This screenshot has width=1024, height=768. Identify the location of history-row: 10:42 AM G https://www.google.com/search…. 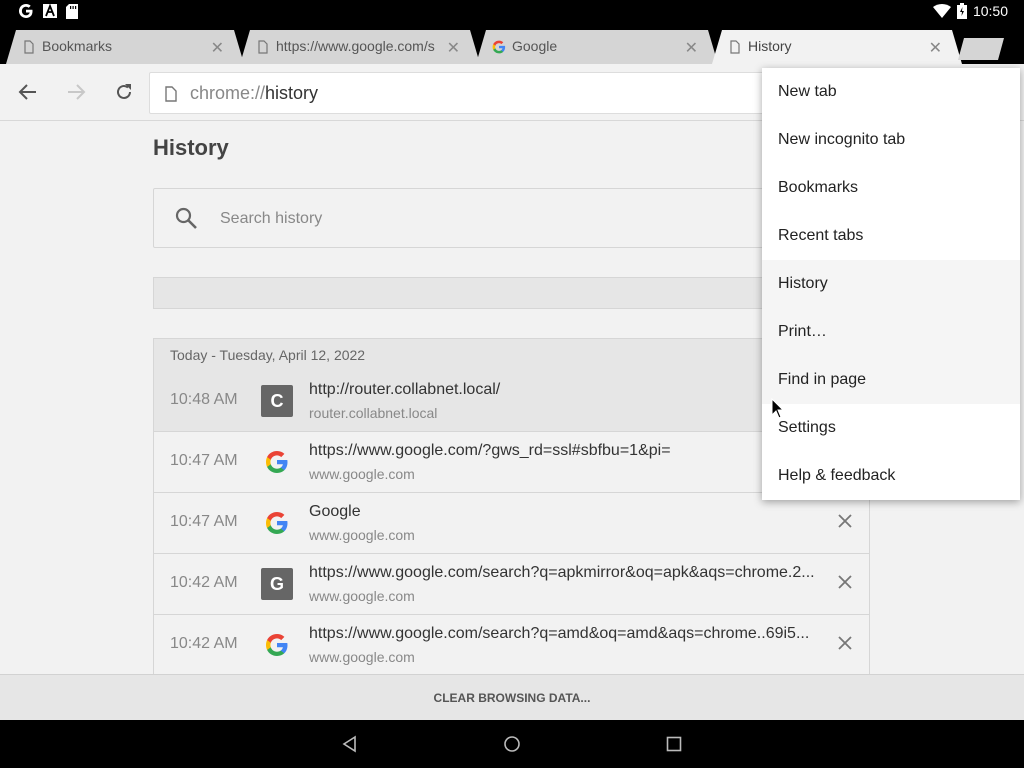
(511, 584).